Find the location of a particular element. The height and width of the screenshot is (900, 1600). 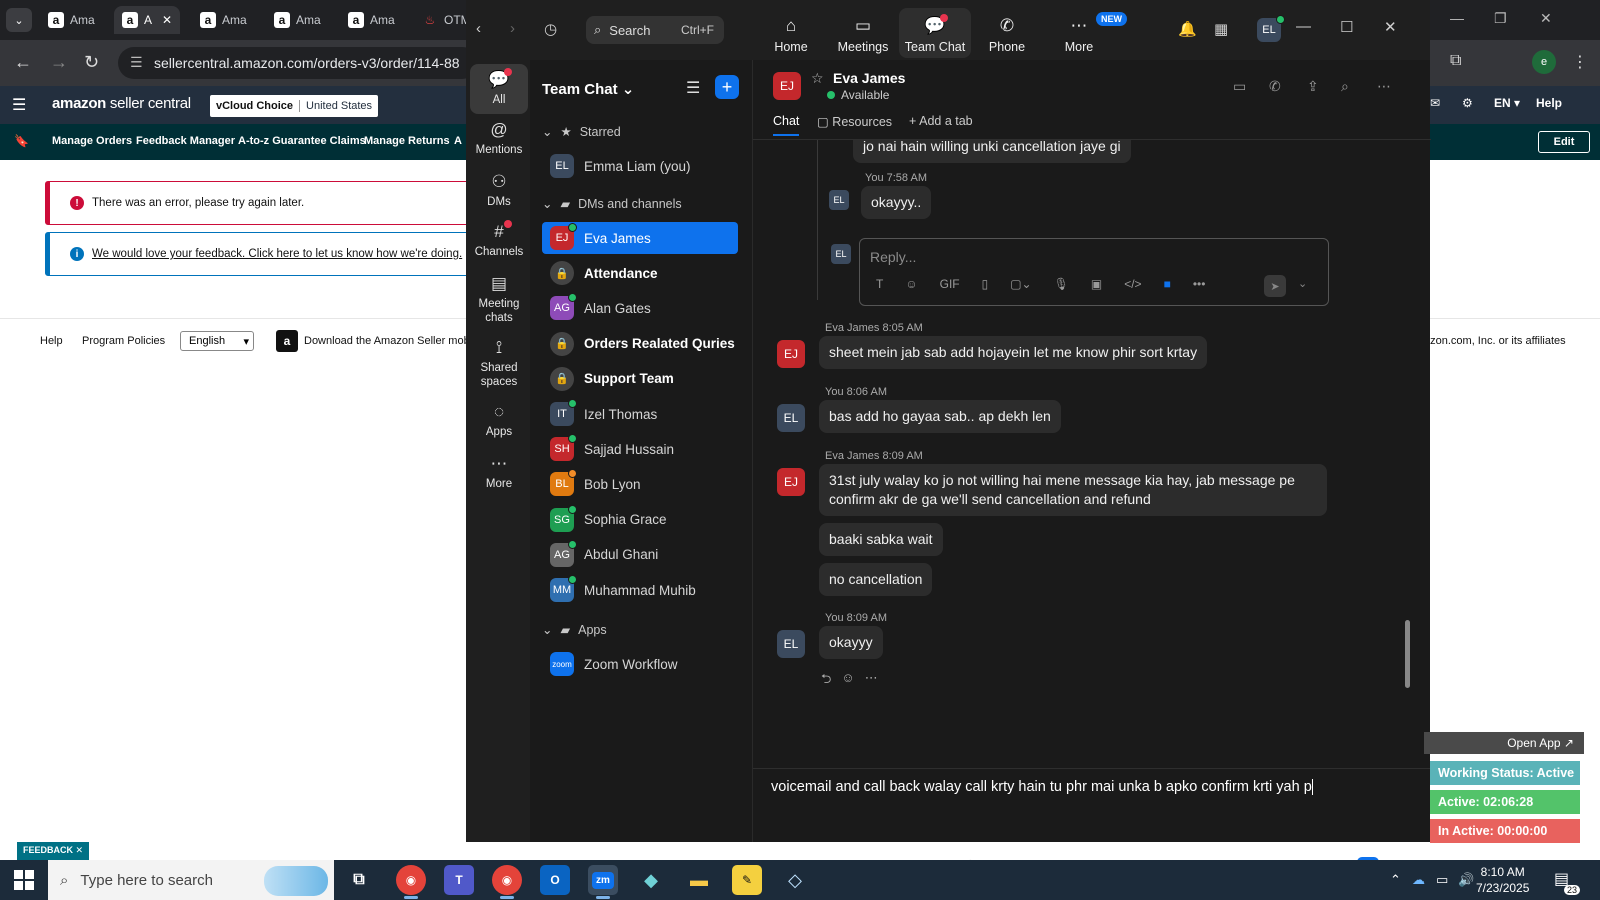

tab-resources: ▢ Resources is located at coordinates (854, 121).